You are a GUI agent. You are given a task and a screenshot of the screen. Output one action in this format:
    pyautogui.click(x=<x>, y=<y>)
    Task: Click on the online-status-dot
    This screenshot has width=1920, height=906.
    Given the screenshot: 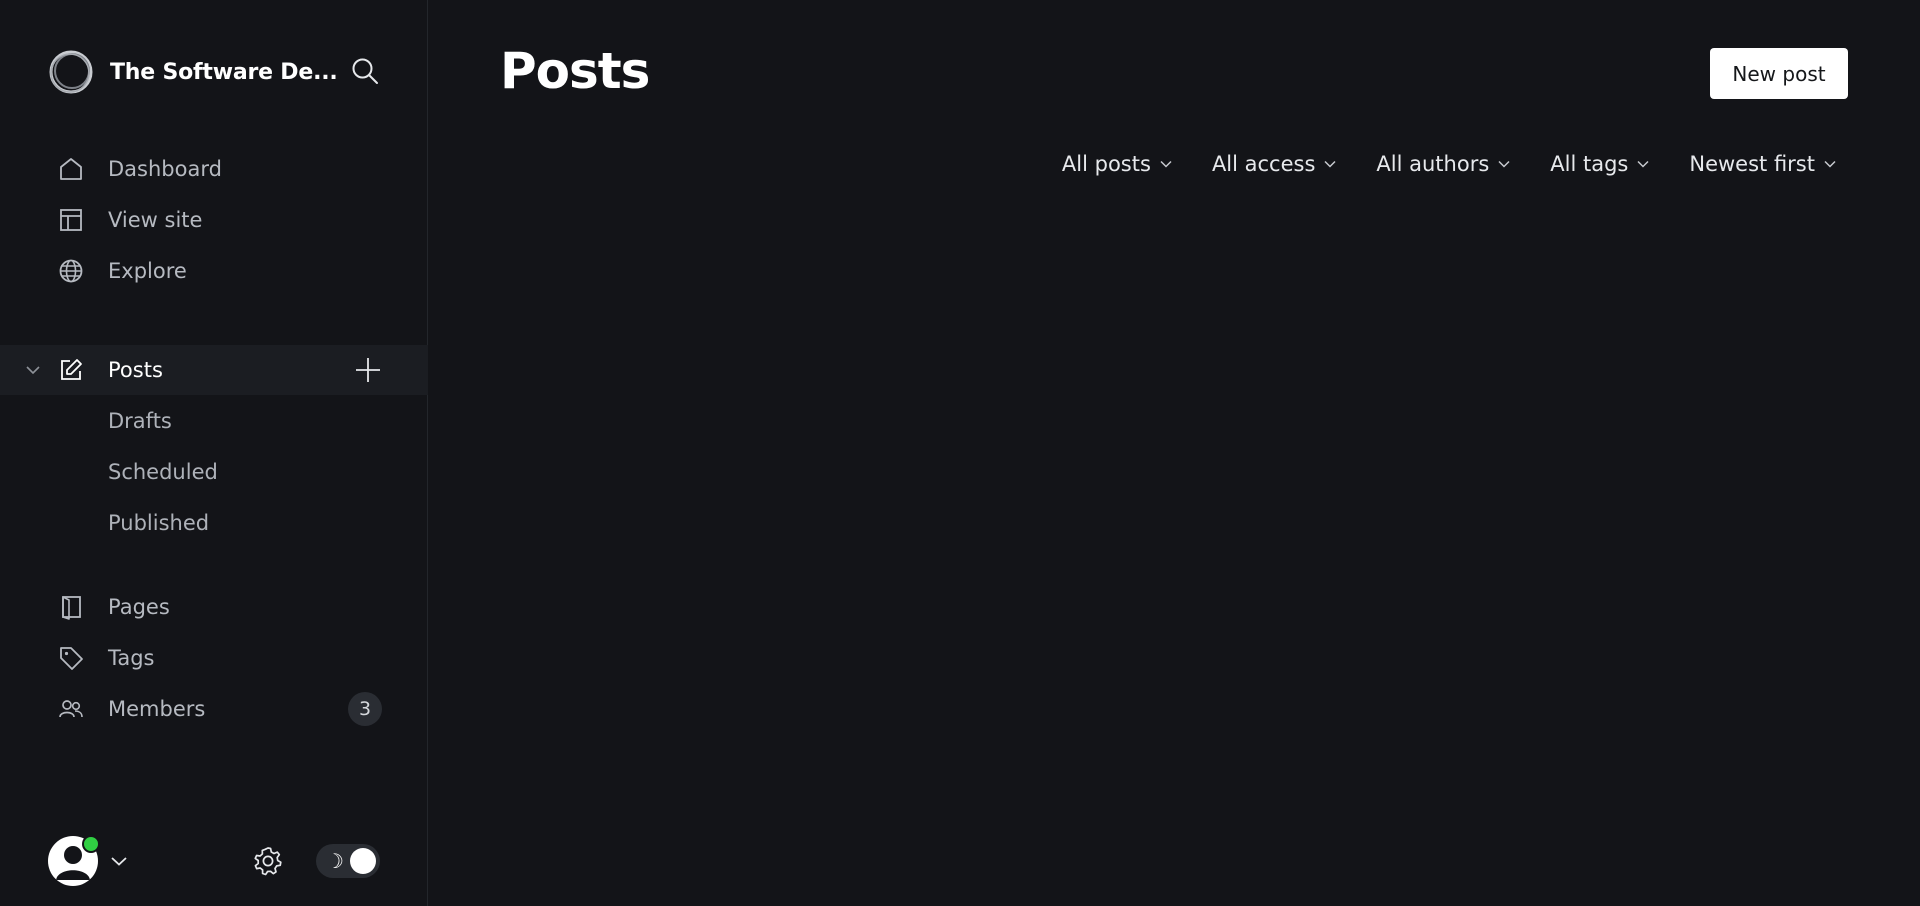 What is the action you would take?
    pyautogui.click(x=91, y=844)
    